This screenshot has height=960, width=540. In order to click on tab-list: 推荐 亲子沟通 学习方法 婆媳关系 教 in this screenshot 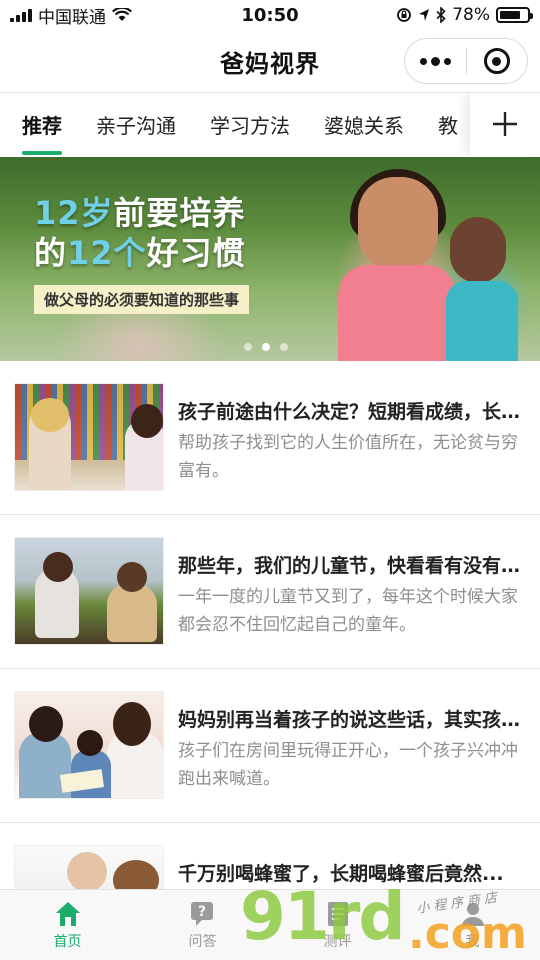, I will do `click(270, 124)`.